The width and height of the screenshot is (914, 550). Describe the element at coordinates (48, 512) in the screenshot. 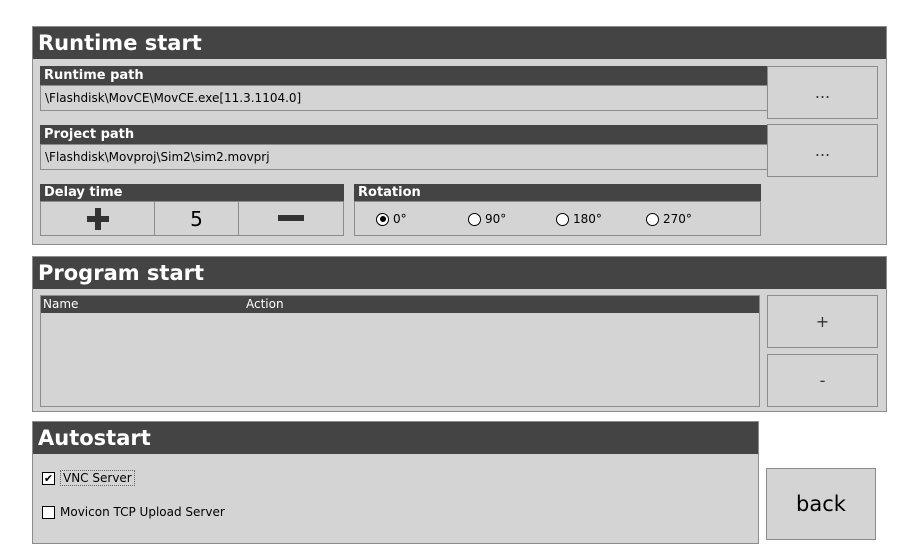

I see `checkbox-icon` at that location.